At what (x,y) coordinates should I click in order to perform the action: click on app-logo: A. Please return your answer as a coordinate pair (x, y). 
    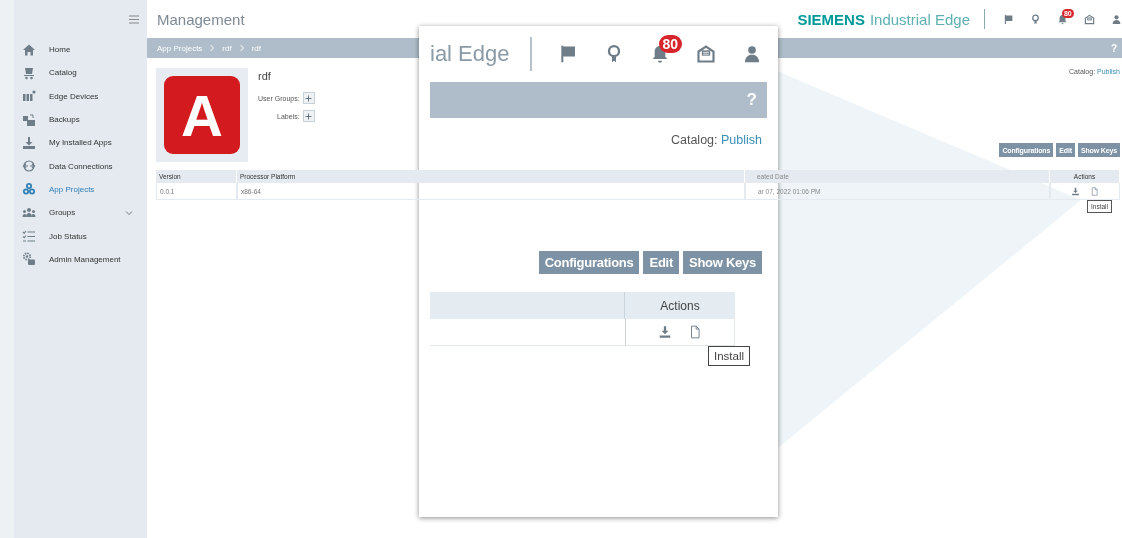
    Looking at the image, I should click on (202, 115).